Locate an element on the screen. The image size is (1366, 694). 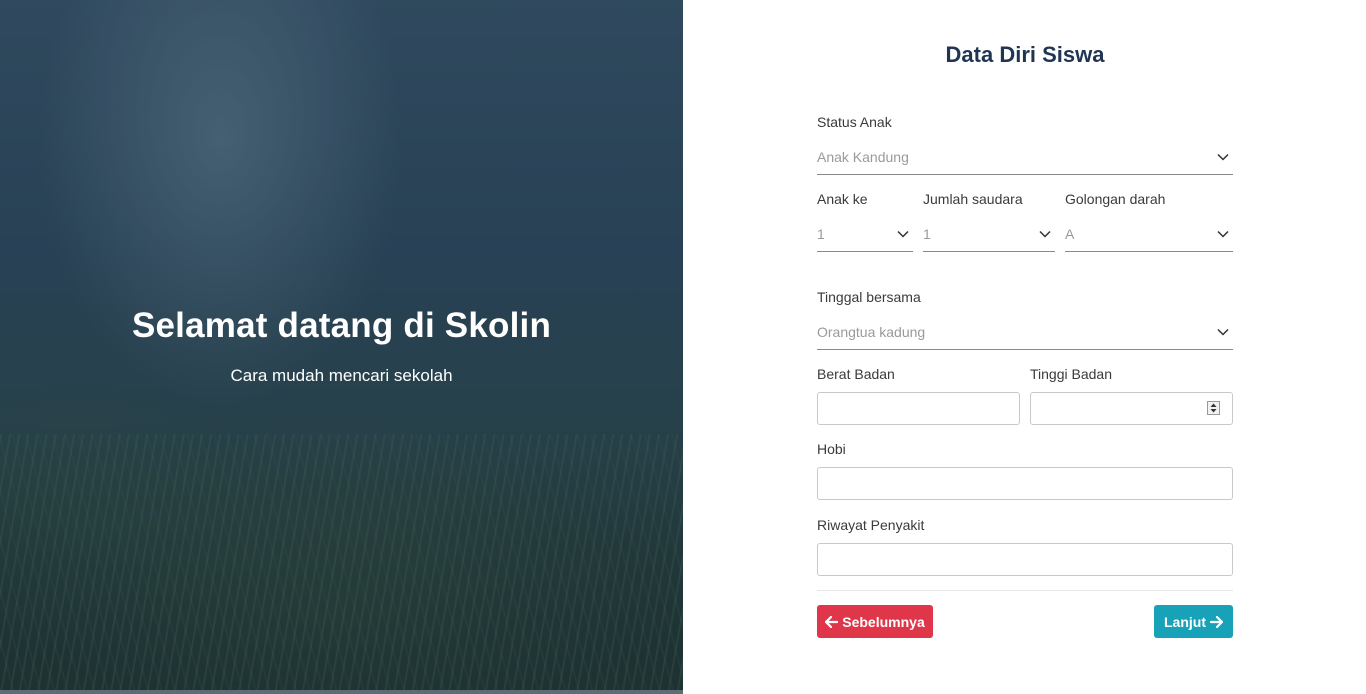
tinggal-bersama-label: Tinggal bersama is located at coordinates (869, 297).